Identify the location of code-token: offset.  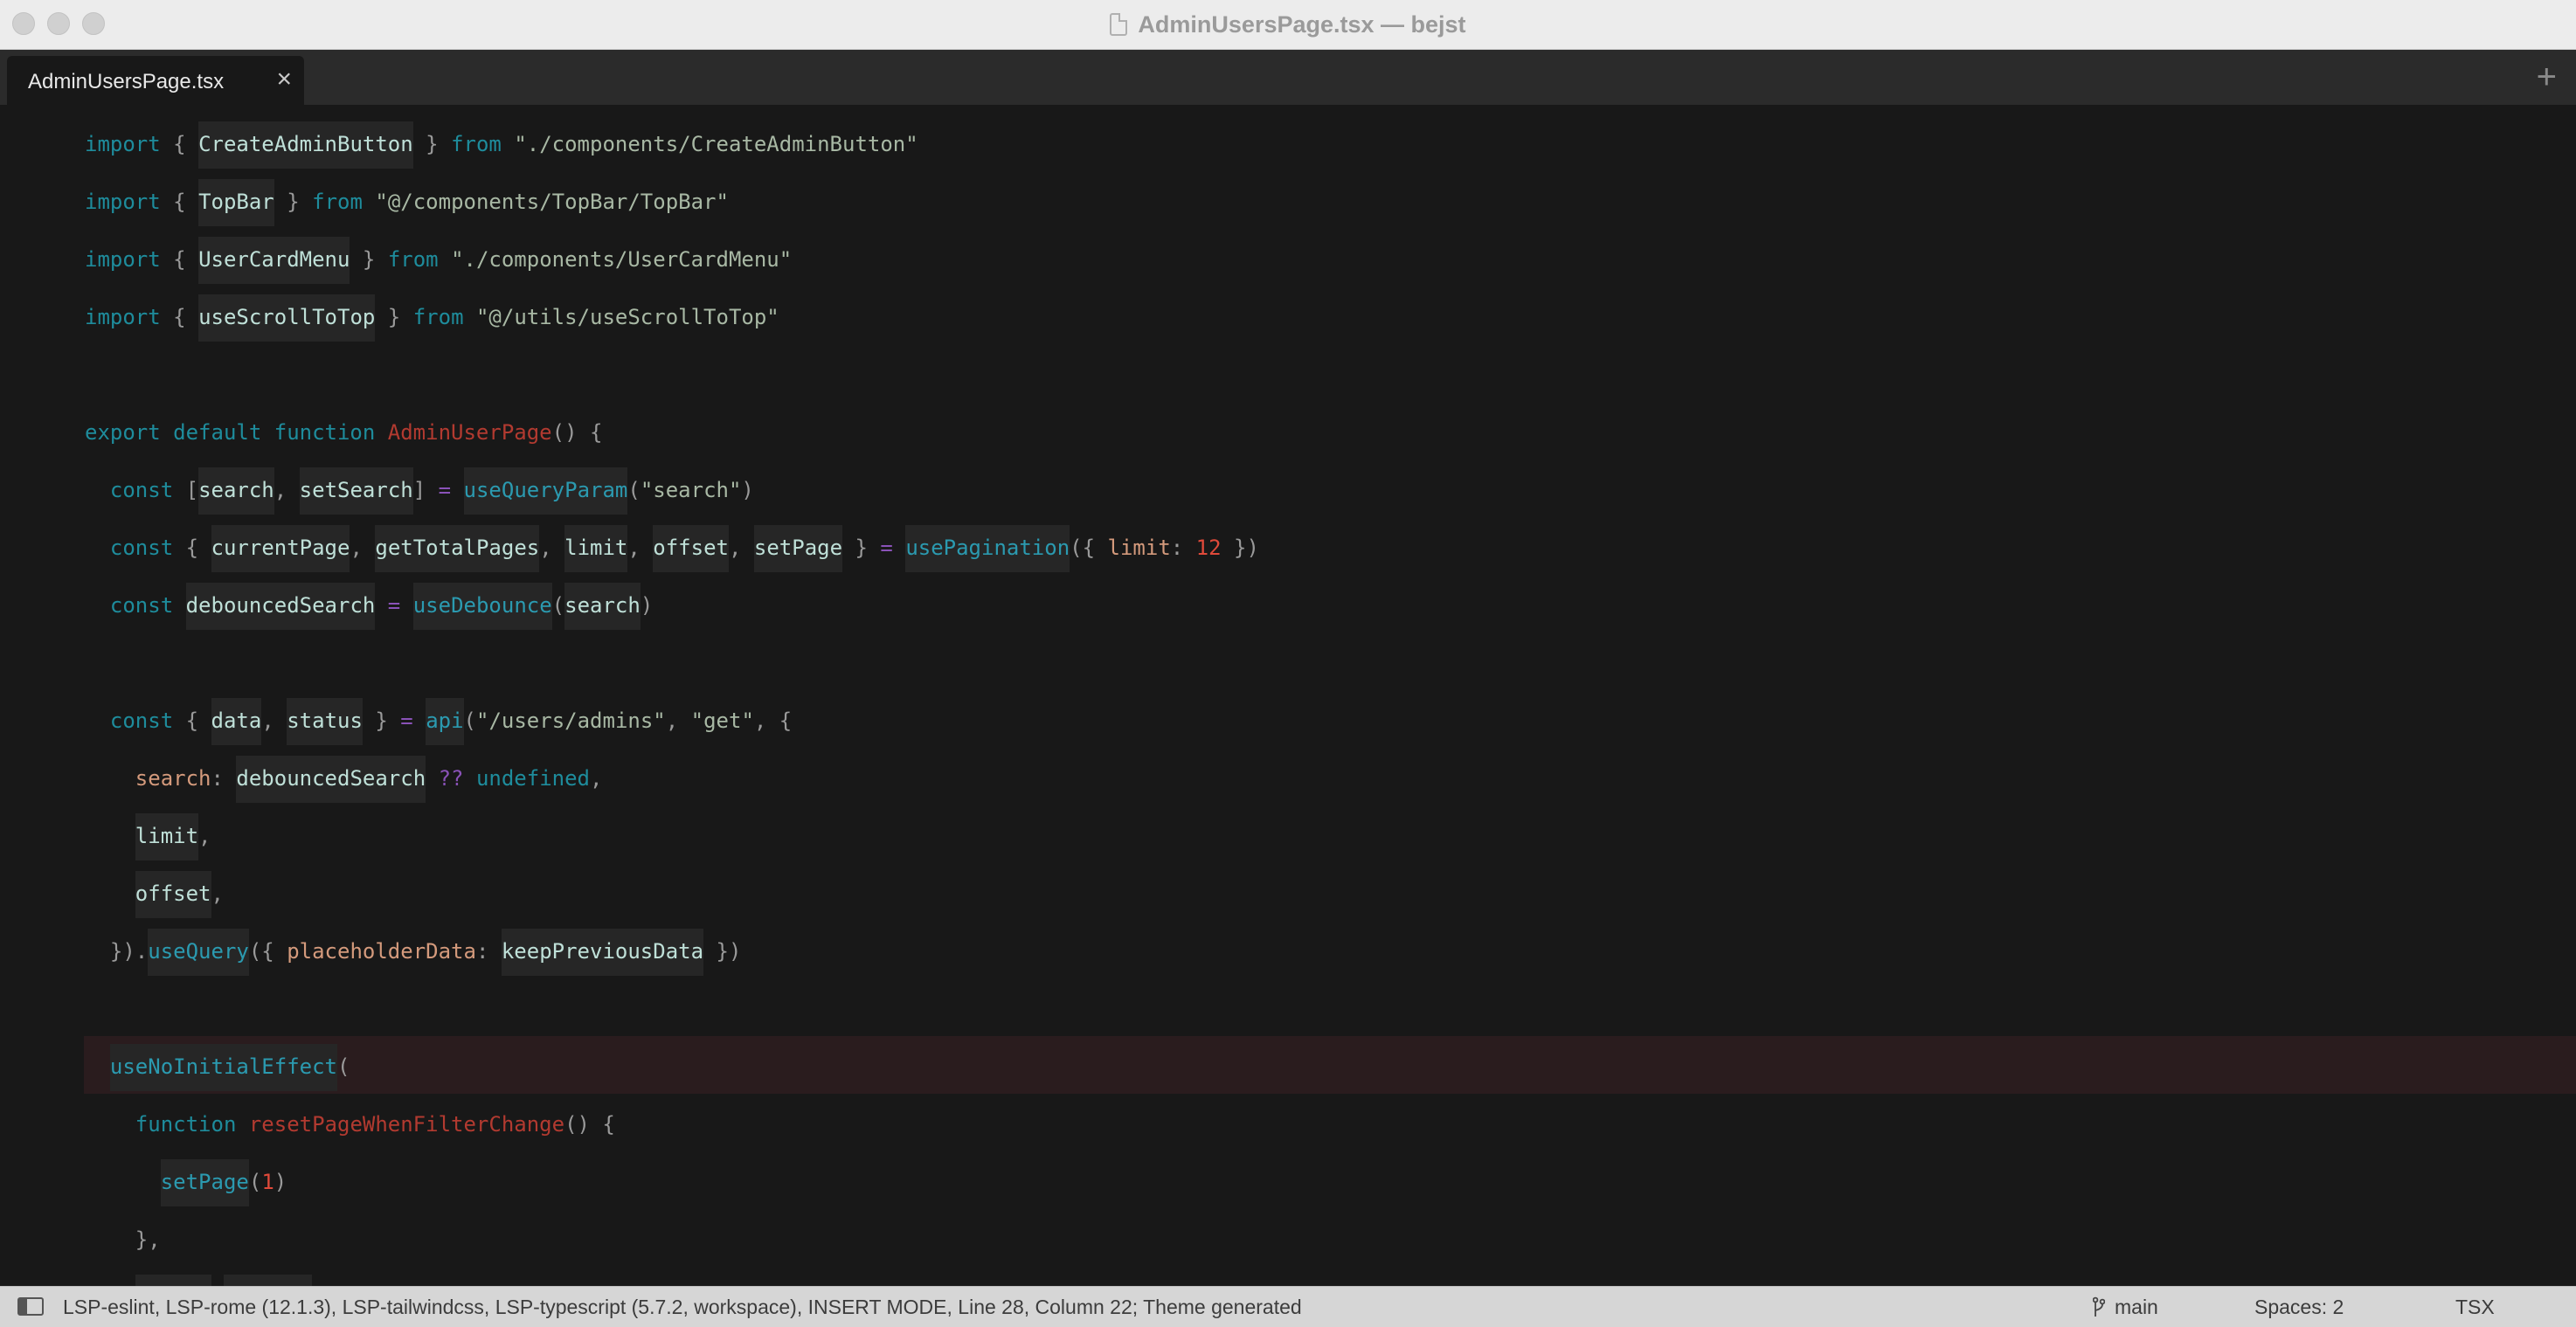
(691, 548).